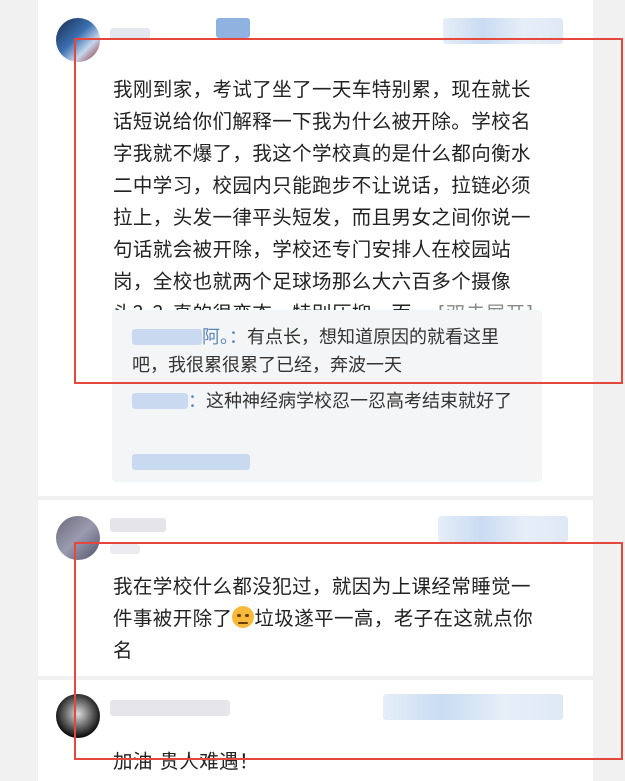  I want to click on reply-item: ：这种神经病学校忍一忍高考结束就好了, so click(332, 402).